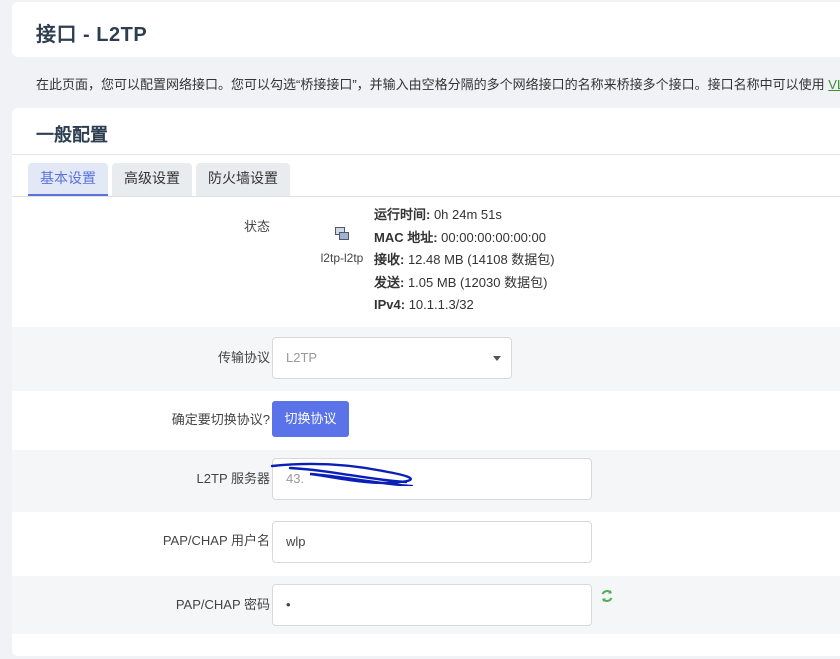 The width and height of the screenshot is (840, 659). Describe the element at coordinates (243, 179) in the screenshot. I see `tab-firewall-settings: 防火墙设置` at that location.